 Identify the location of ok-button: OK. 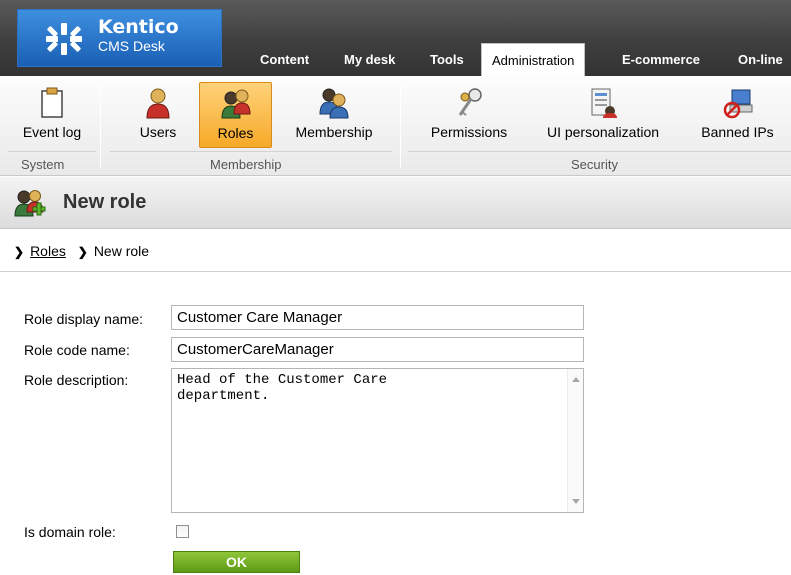
(236, 562).